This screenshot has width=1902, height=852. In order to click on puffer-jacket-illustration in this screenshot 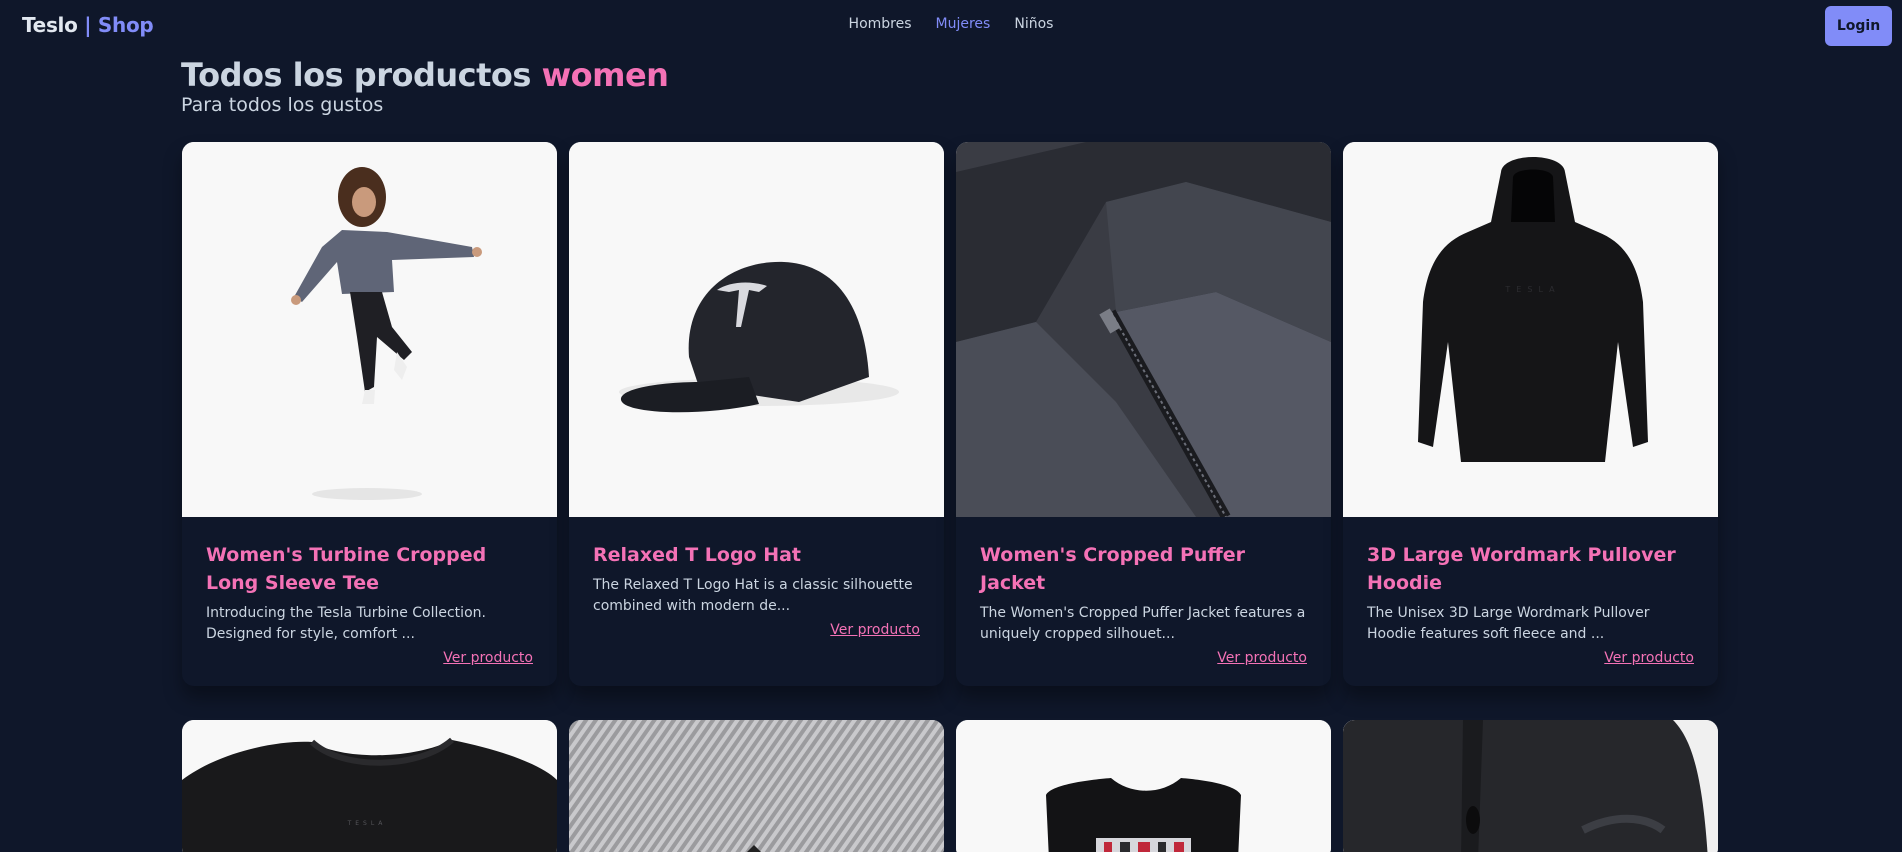, I will do `click(1143, 329)`.